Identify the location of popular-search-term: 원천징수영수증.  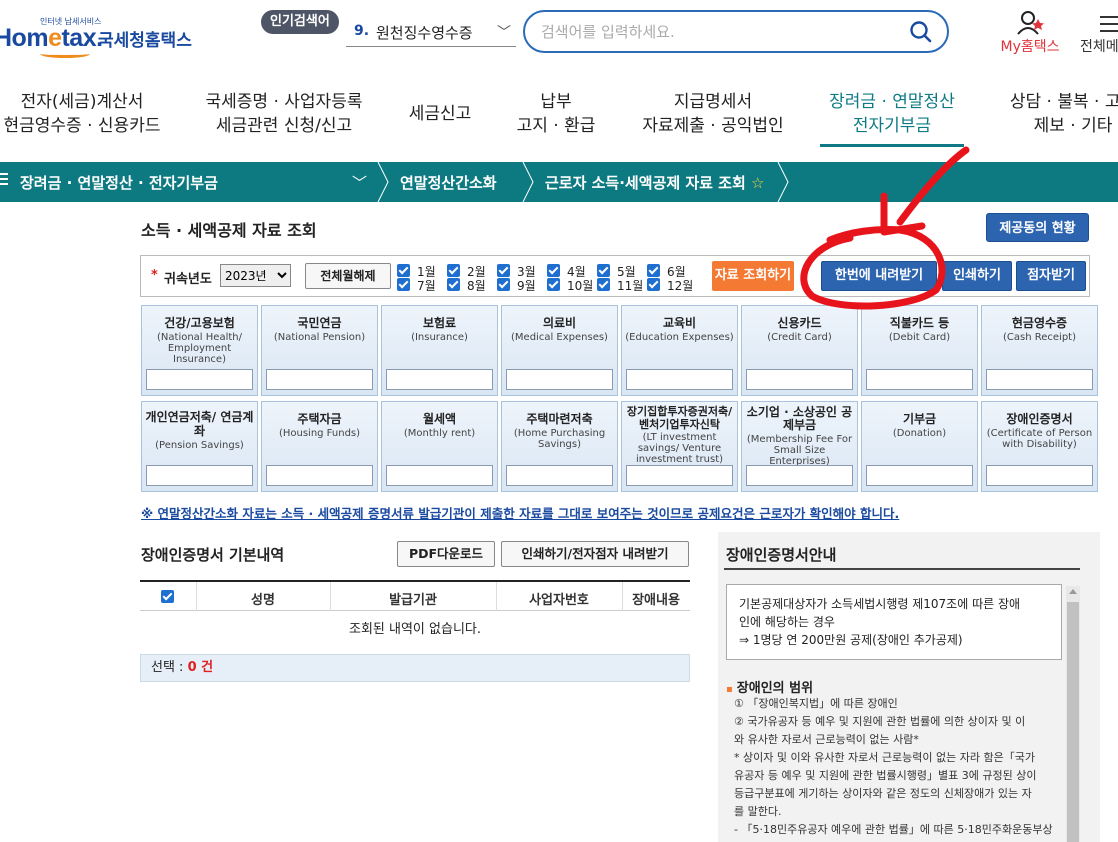
(424, 32).